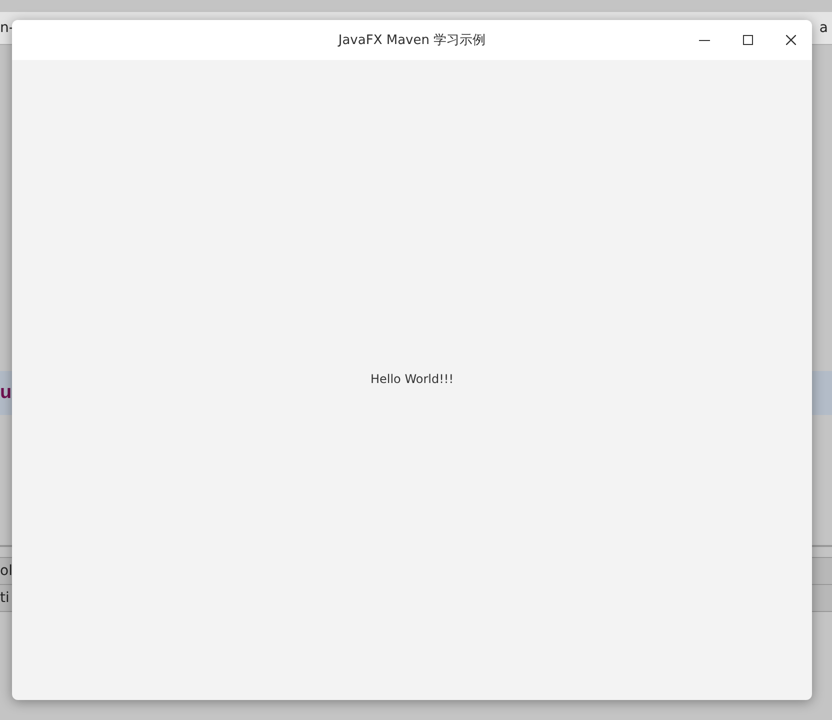  I want to click on window-title: JavaFX Maven 学习示例, so click(412, 40).